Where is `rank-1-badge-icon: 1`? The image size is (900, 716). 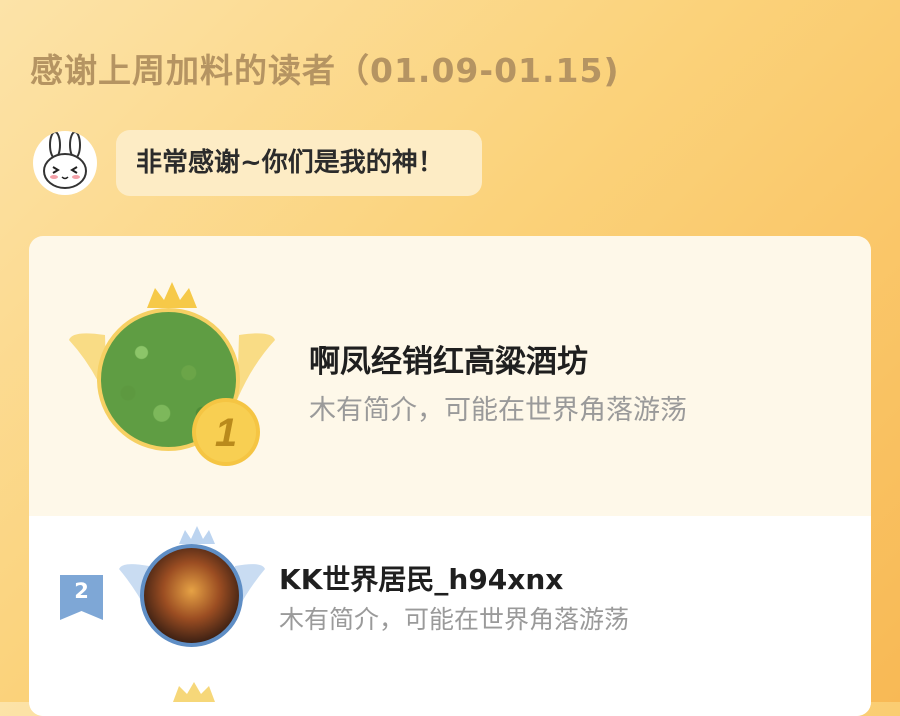 rank-1-badge-icon: 1 is located at coordinates (226, 432).